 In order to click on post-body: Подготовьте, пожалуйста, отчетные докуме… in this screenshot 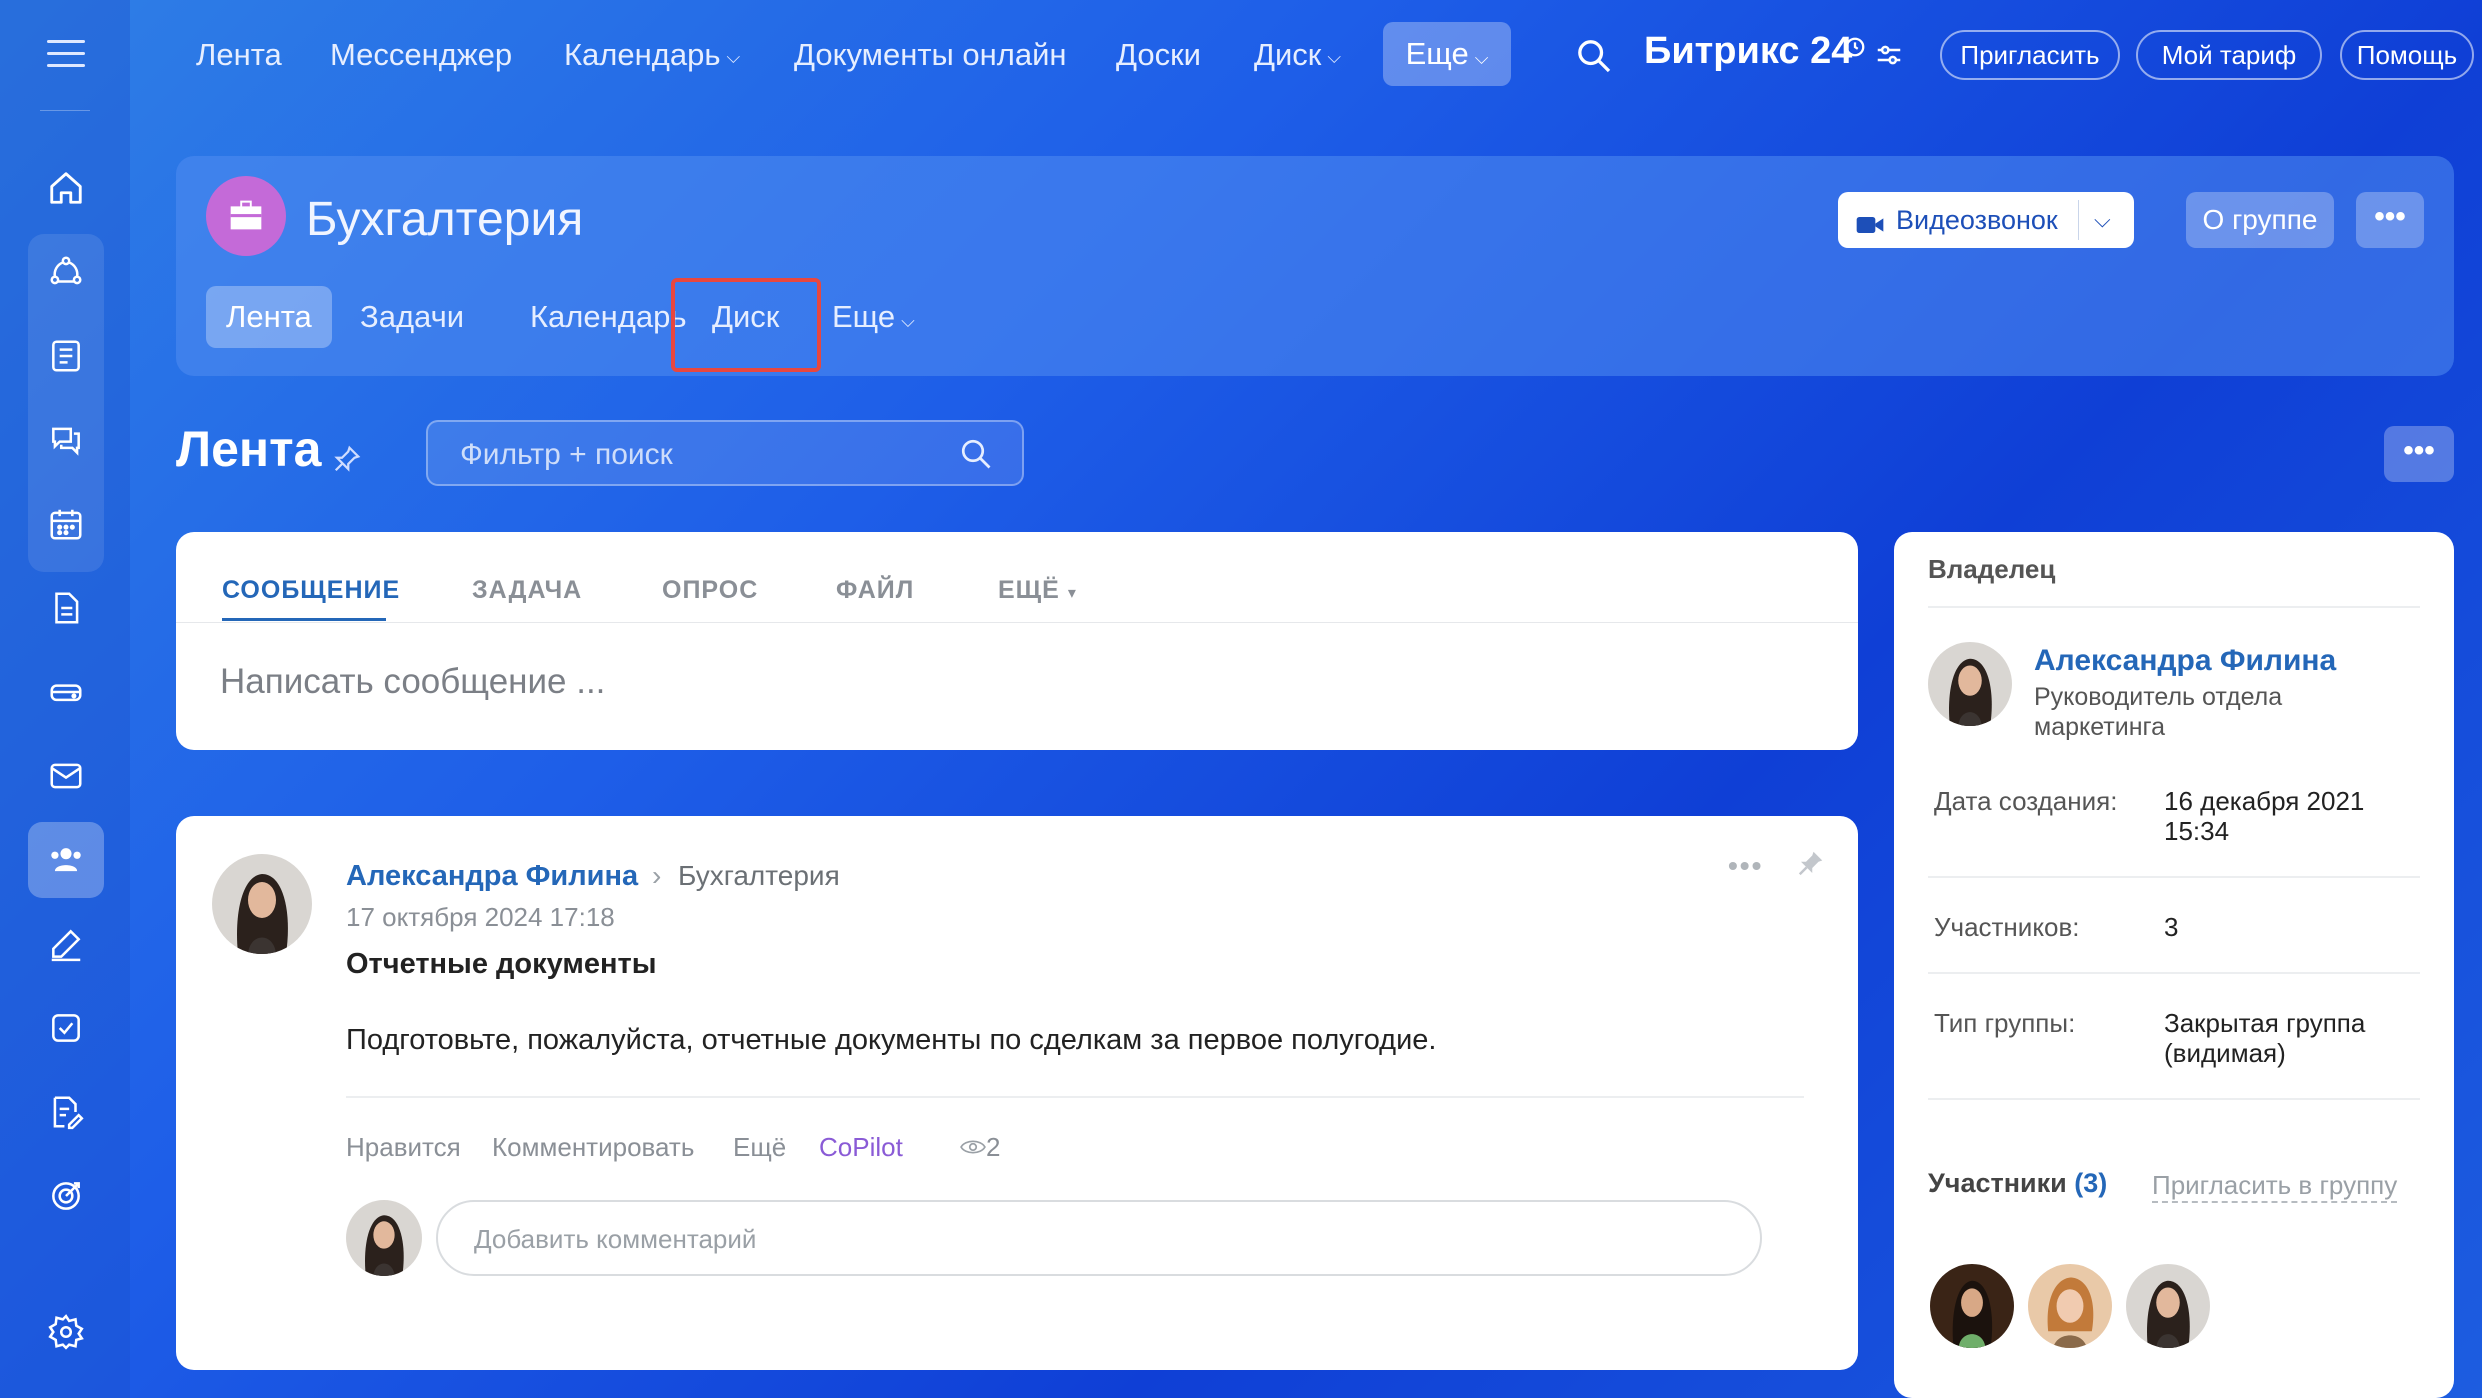, I will do `click(891, 1040)`.